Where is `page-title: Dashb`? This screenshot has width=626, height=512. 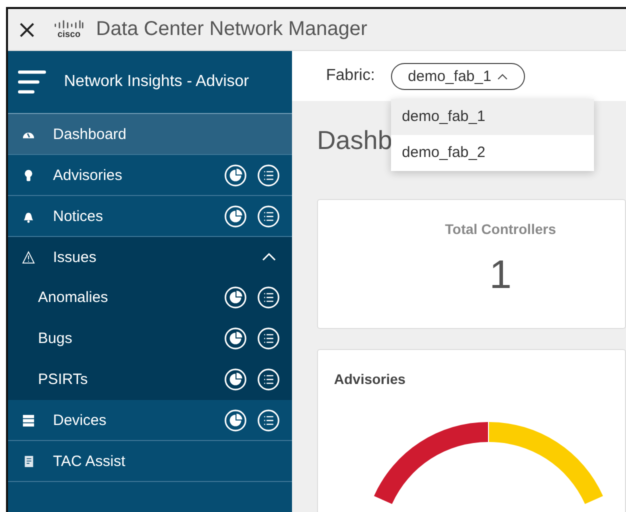
page-title: Dashb is located at coordinates (354, 141).